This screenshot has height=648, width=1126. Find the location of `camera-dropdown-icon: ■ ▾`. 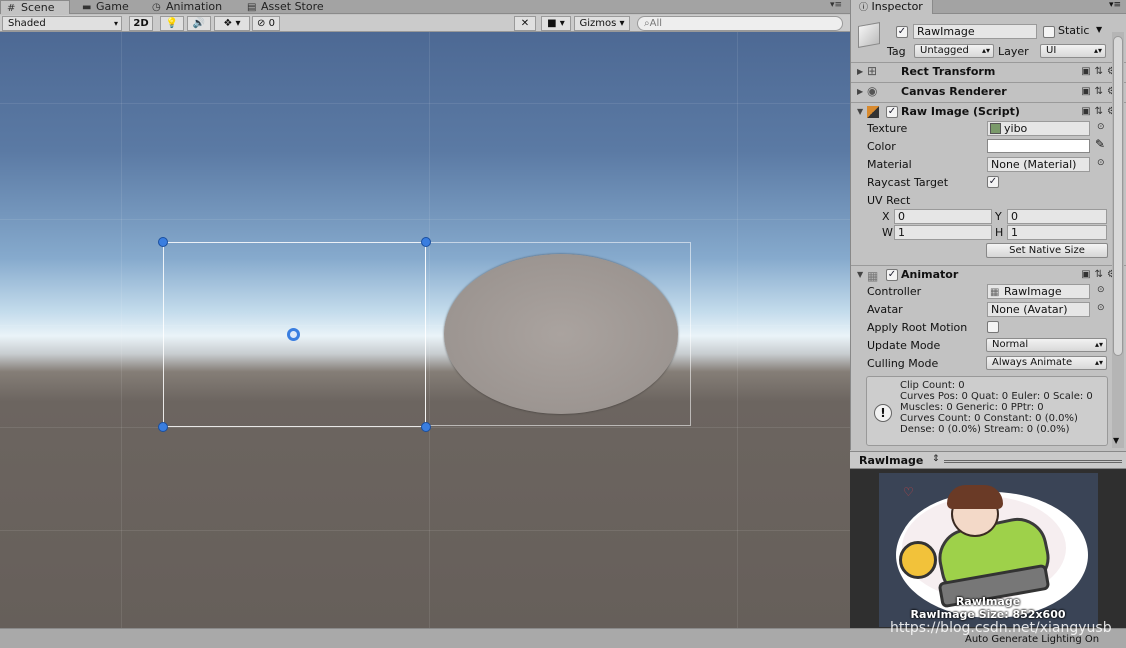

camera-dropdown-icon: ■ ▾ is located at coordinates (556, 23).